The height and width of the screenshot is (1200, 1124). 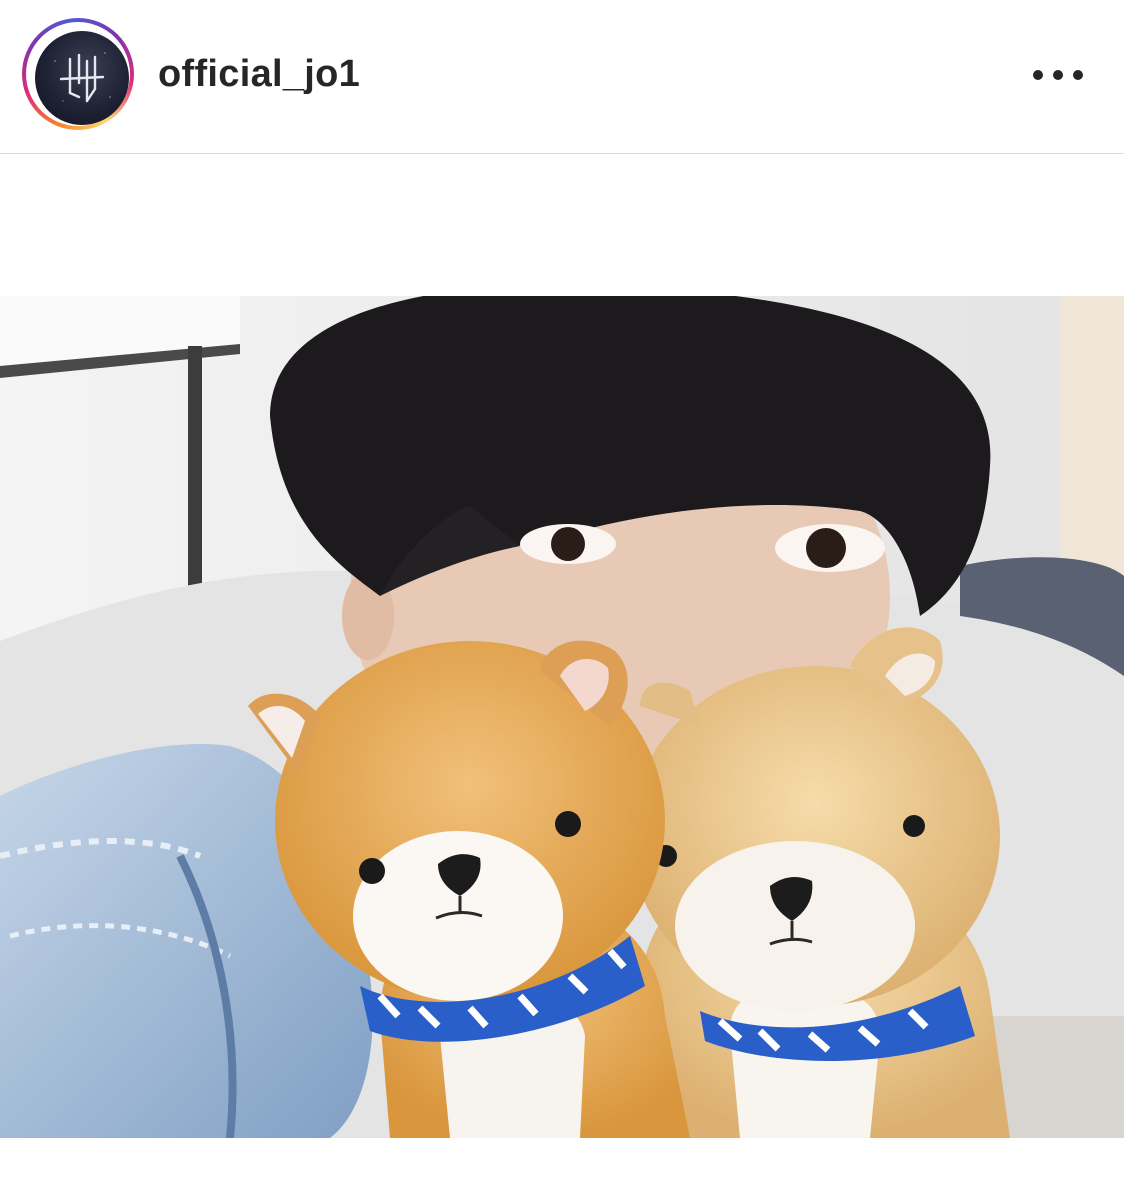 I want to click on jo1-logo-icon, so click(x=82, y=77).